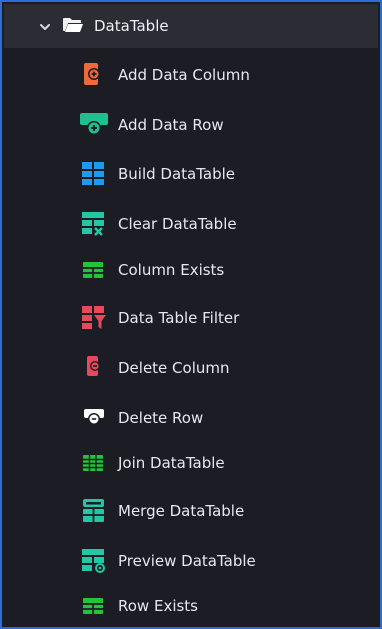 This screenshot has height=629, width=382. What do you see at coordinates (93, 270) in the screenshot?
I see `column-exists-icon` at bounding box center [93, 270].